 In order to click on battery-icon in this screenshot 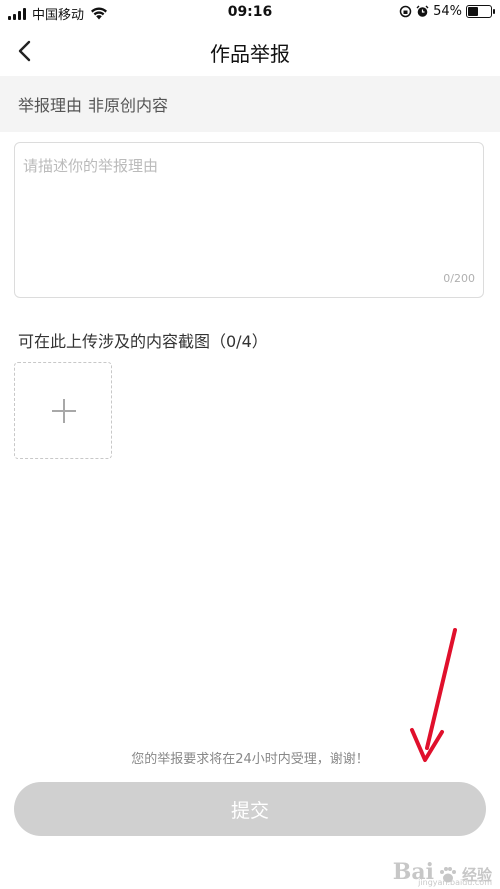, I will do `click(480, 11)`.